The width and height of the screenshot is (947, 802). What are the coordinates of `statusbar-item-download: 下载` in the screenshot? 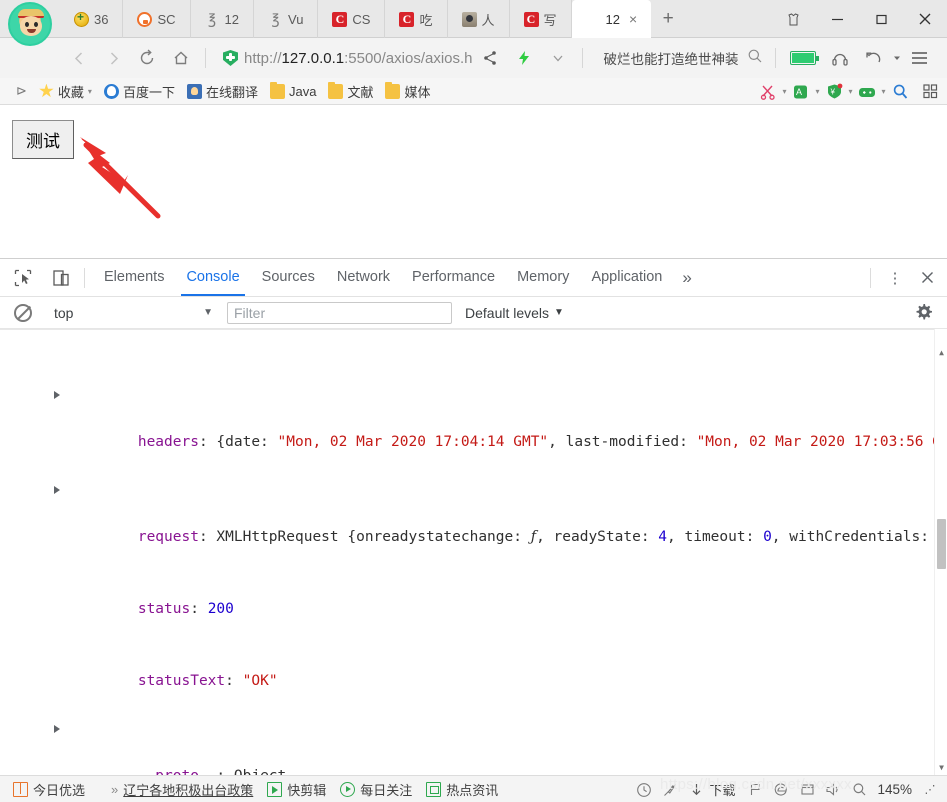 It's located at (725, 789).